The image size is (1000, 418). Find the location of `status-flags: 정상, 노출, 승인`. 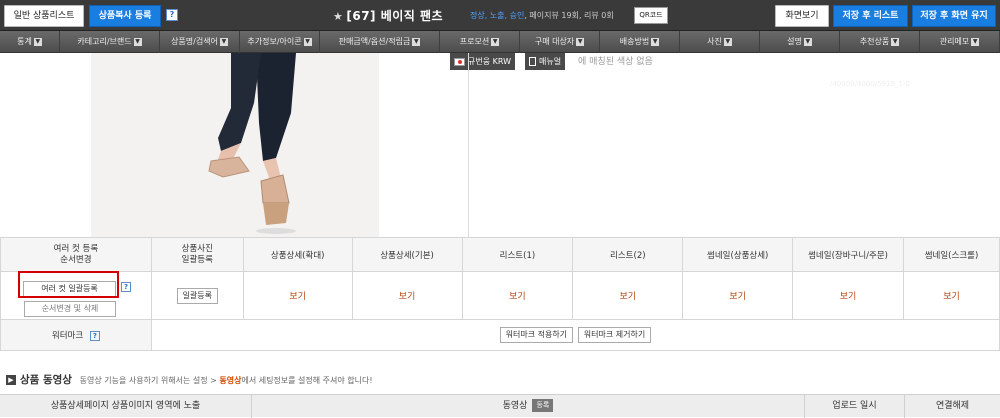

status-flags: 정상, 노출, 승인 is located at coordinates (497, 15).